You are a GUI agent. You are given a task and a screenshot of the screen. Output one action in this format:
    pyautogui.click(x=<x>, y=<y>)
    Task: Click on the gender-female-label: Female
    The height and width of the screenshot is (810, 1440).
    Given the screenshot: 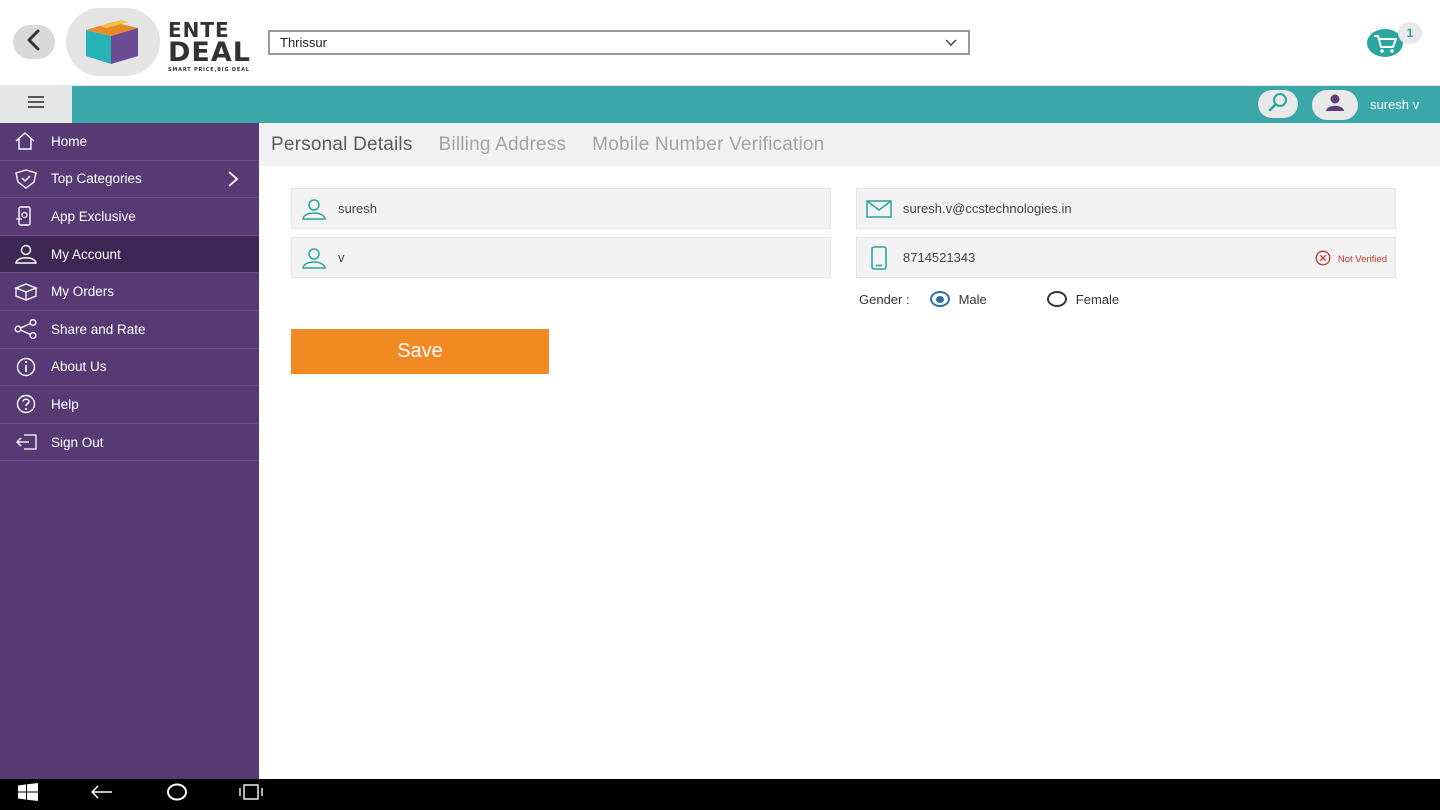 What is the action you would take?
    pyautogui.click(x=1097, y=299)
    